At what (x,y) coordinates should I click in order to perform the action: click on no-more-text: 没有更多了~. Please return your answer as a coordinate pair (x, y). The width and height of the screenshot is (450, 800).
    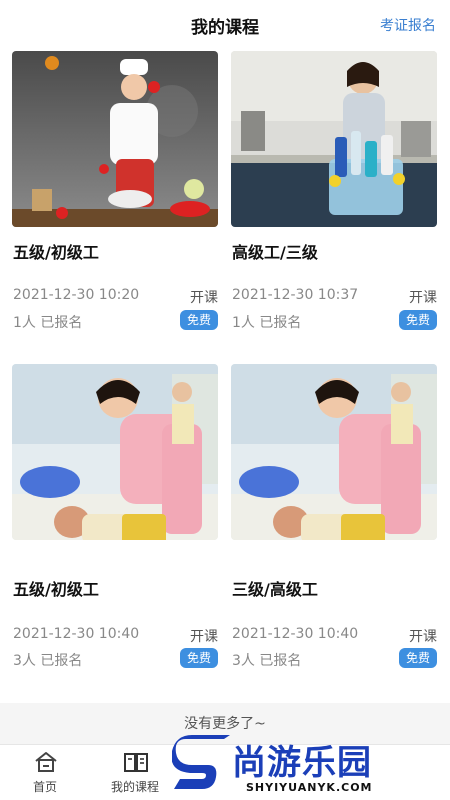
    Looking at the image, I should click on (225, 724).